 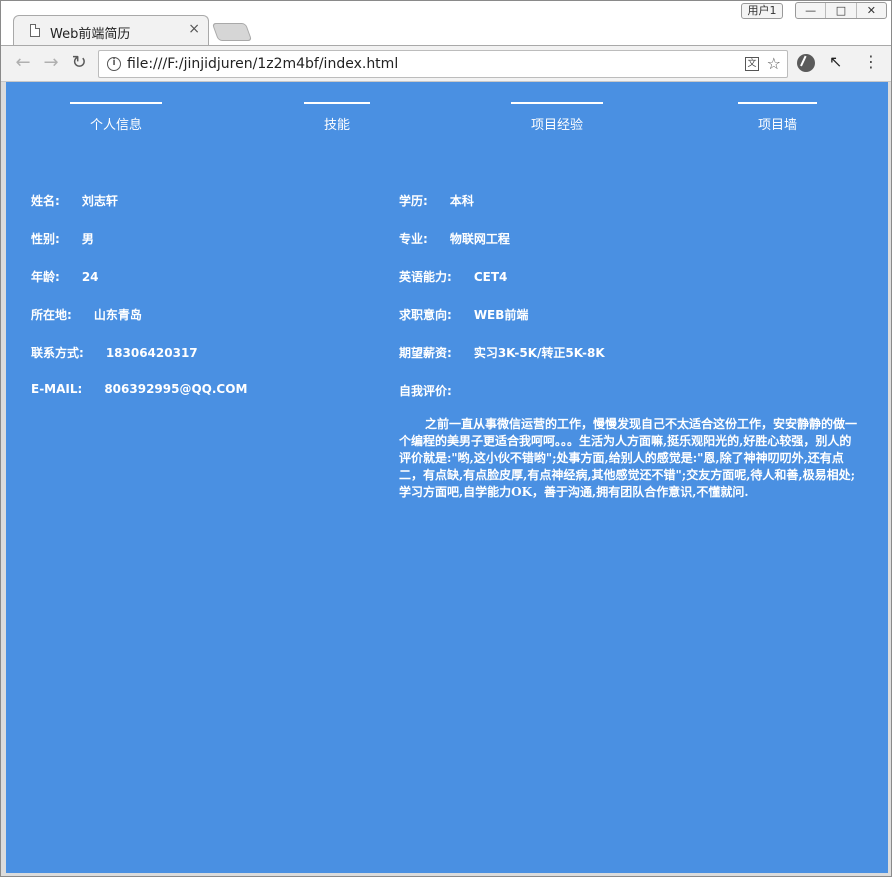 I want to click on info-value: WEB前端, so click(x=501, y=315).